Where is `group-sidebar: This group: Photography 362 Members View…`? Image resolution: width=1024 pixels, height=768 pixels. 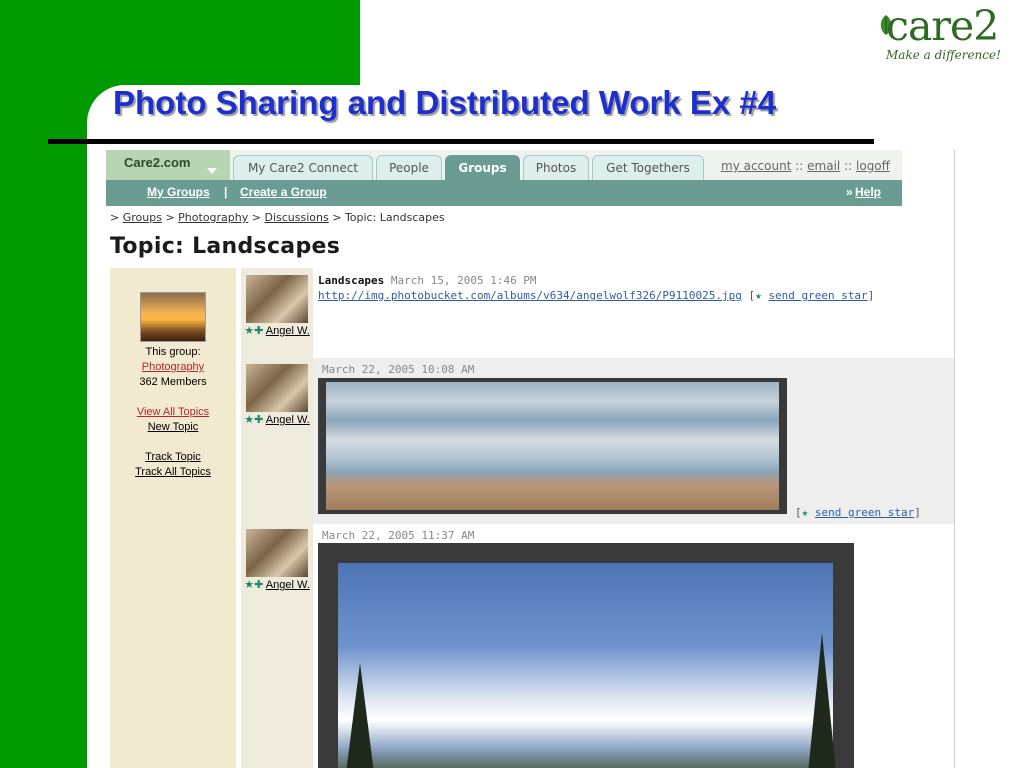 group-sidebar: This group: Photography 362 Members View… is located at coordinates (173, 518).